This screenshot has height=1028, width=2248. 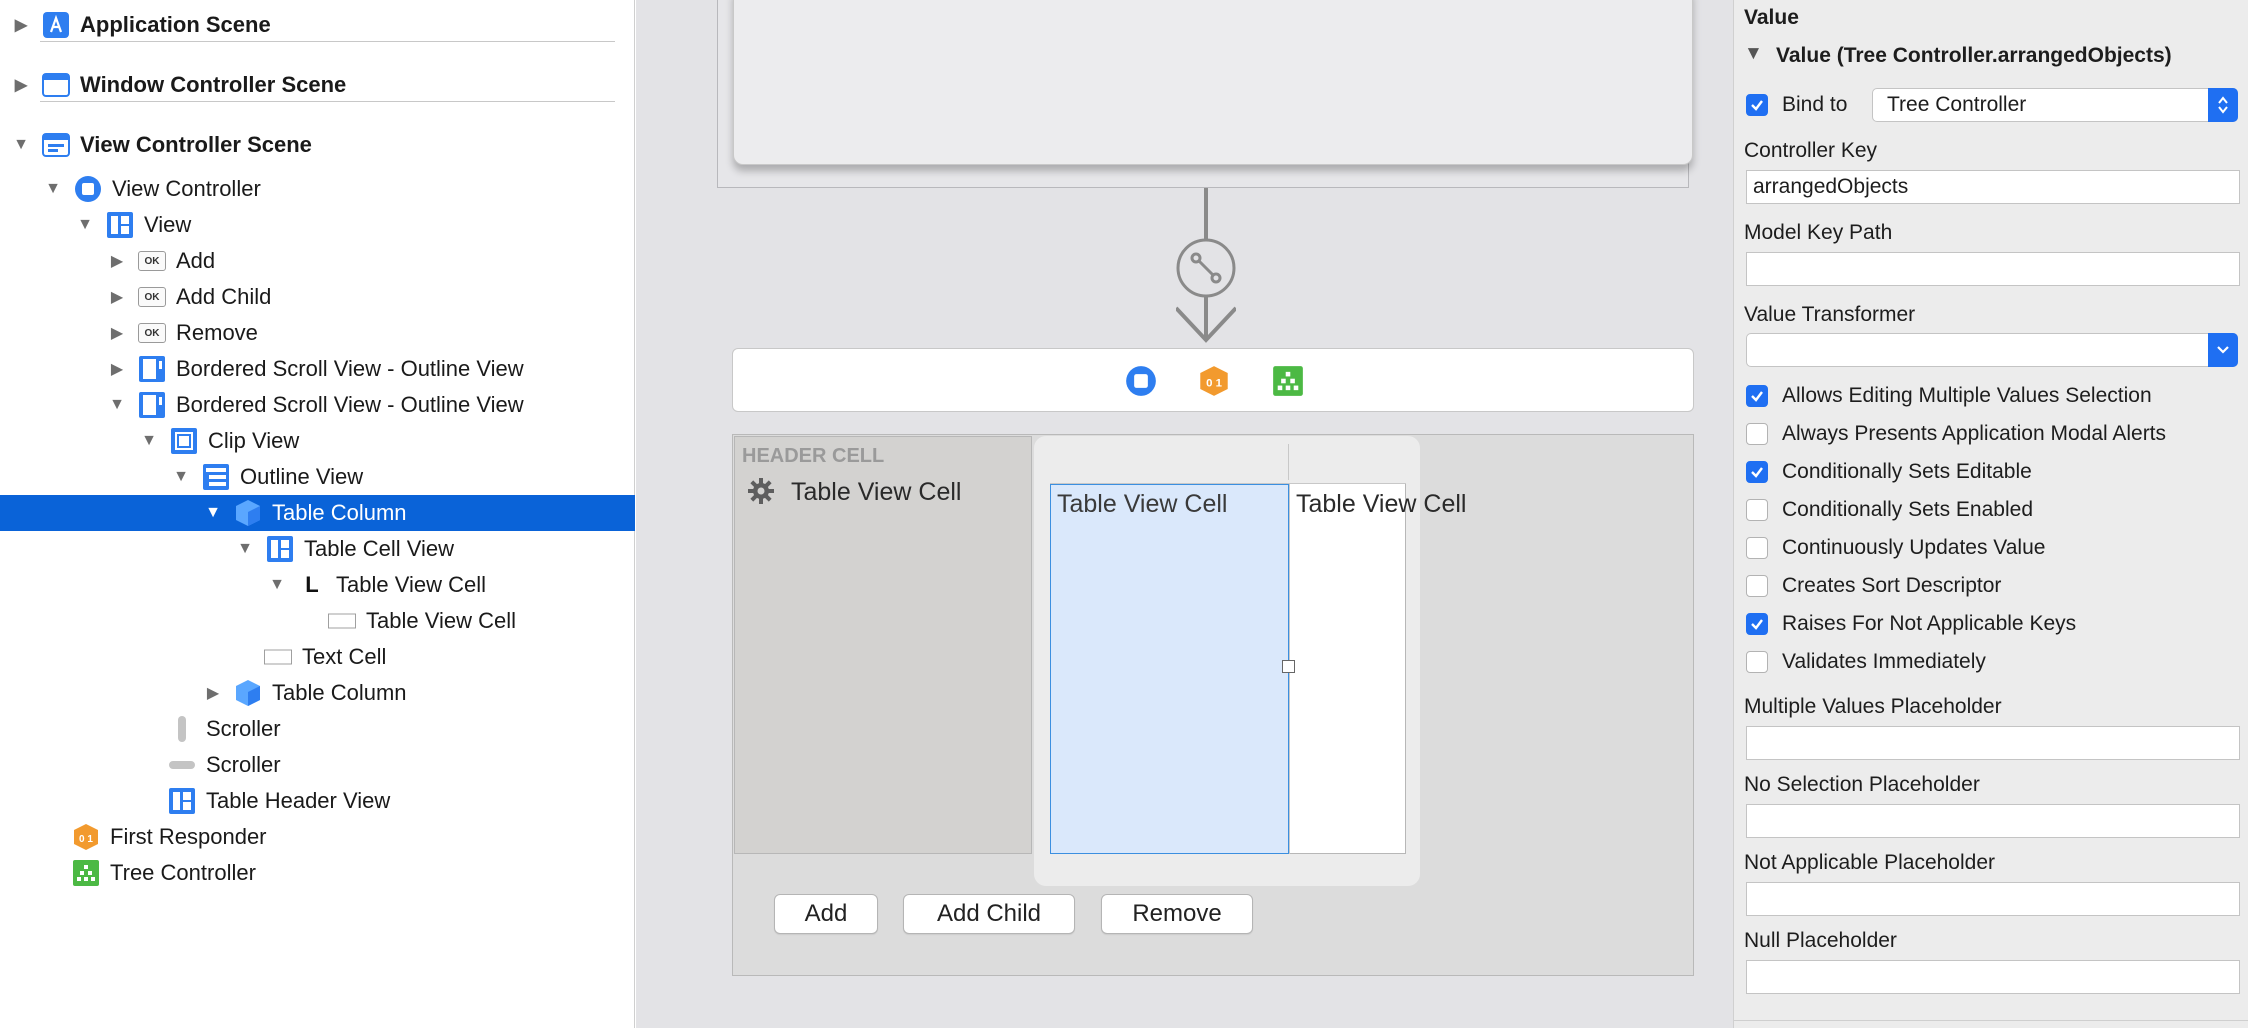 What do you see at coordinates (1206, 268) in the screenshot?
I see `segue-arrow-icon` at bounding box center [1206, 268].